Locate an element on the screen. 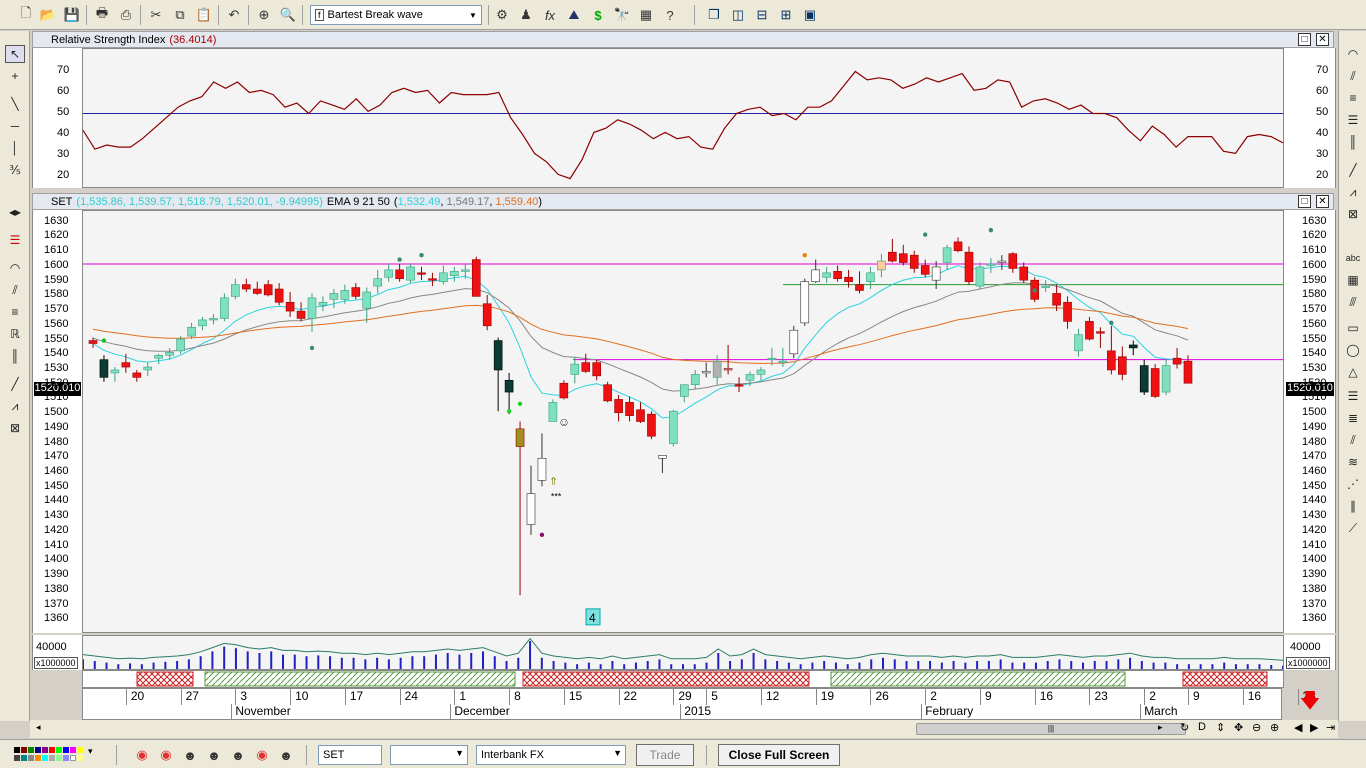 This screenshot has width=1366, height=768. zoom-out-icon: ⊖ is located at coordinates (1256, 727).